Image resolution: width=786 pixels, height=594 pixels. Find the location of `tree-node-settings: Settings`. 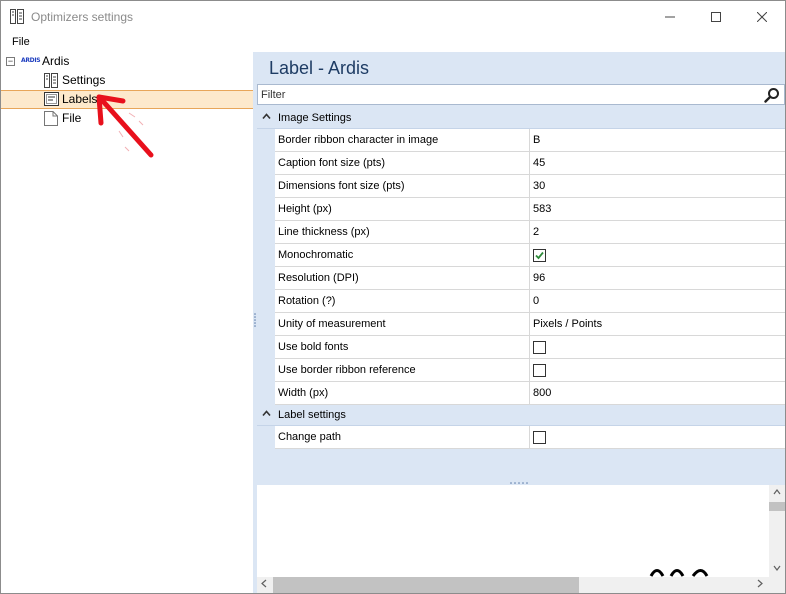

tree-node-settings: Settings is located at coordinates (127, 80).